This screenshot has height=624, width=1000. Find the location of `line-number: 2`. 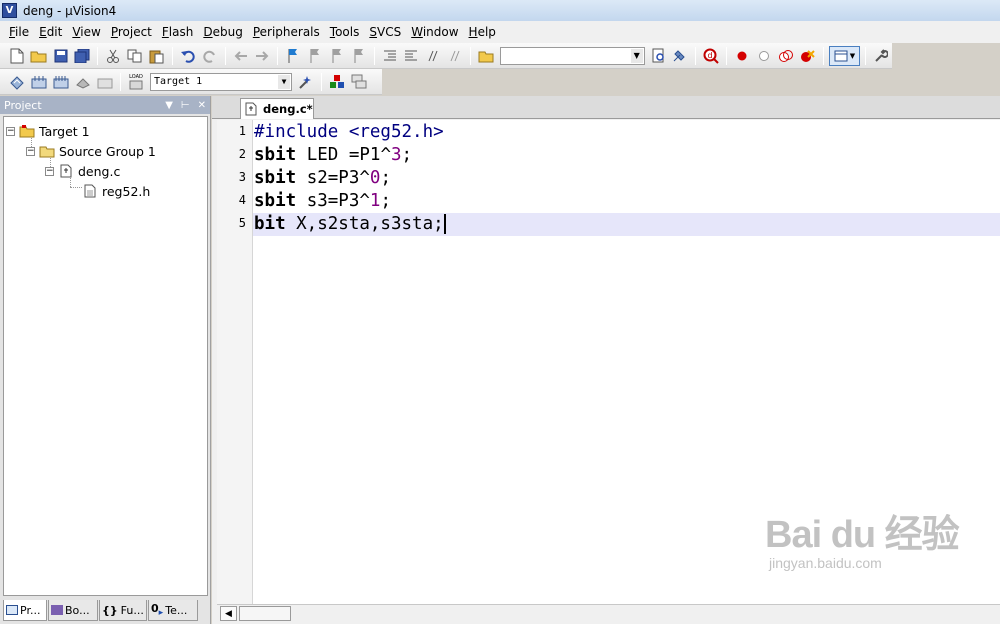

line-number: 2 is located at coordinates (242, 154).